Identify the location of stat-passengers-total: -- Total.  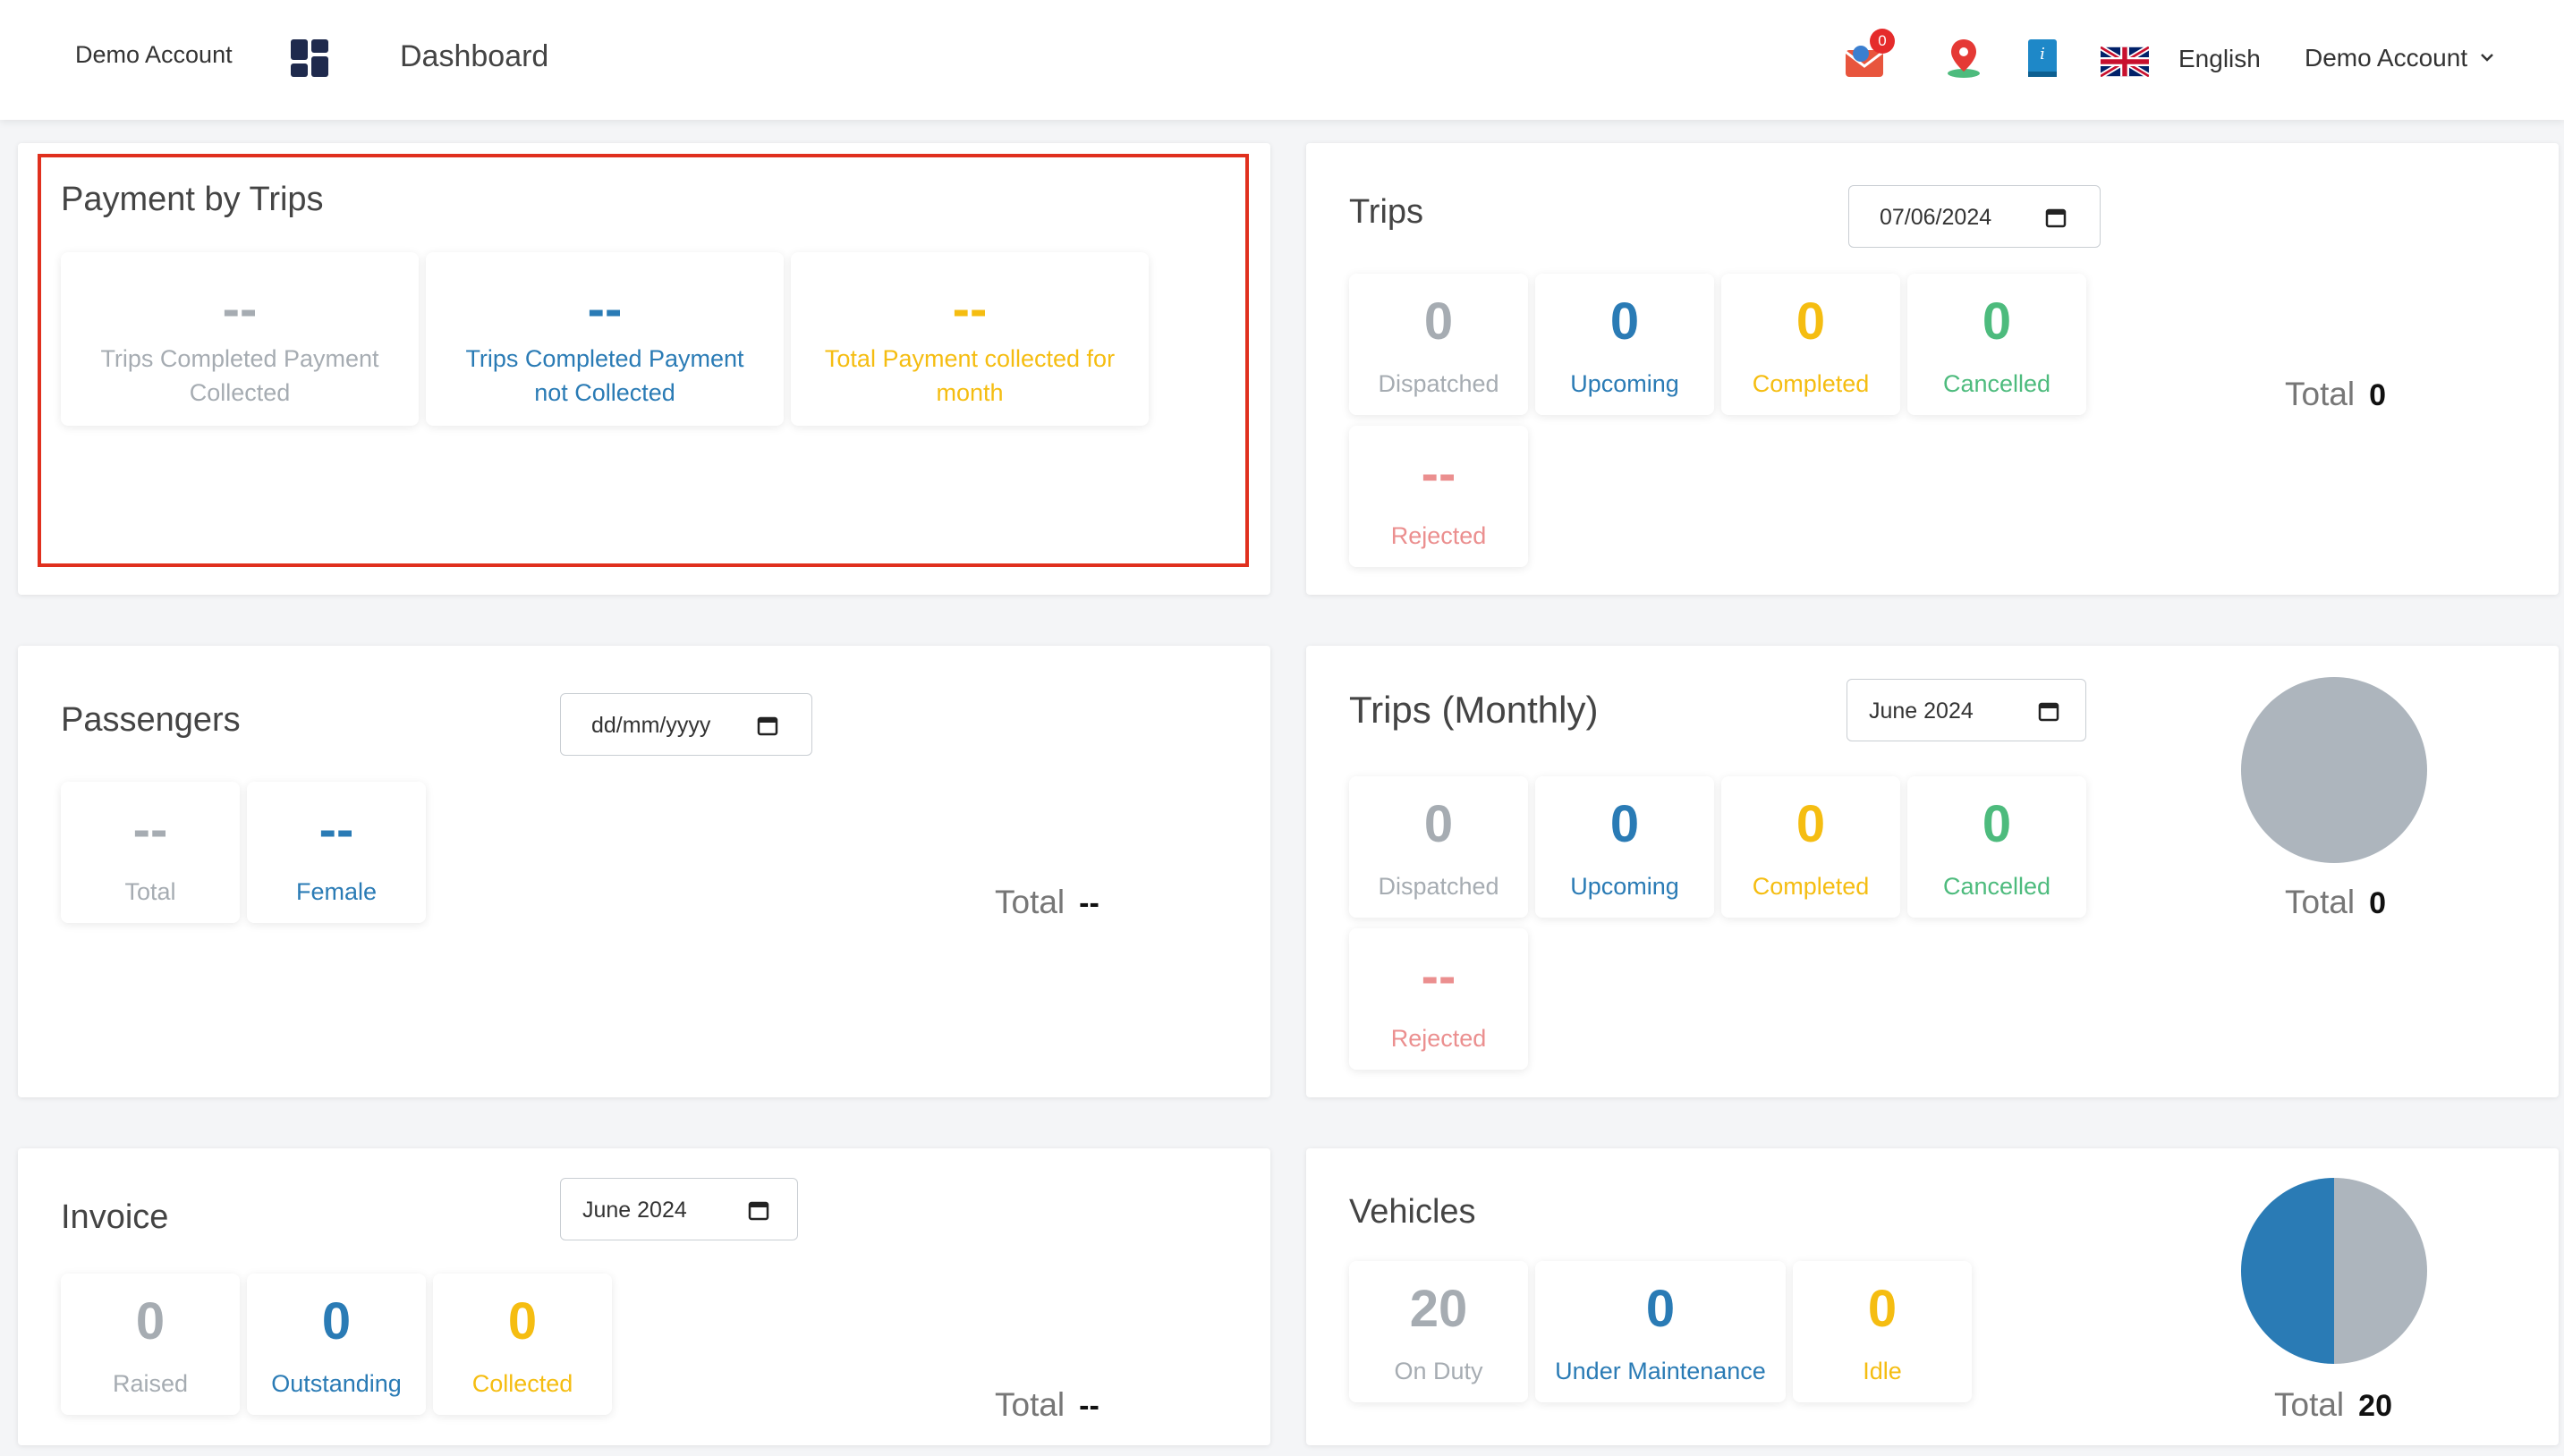
(150, 852).